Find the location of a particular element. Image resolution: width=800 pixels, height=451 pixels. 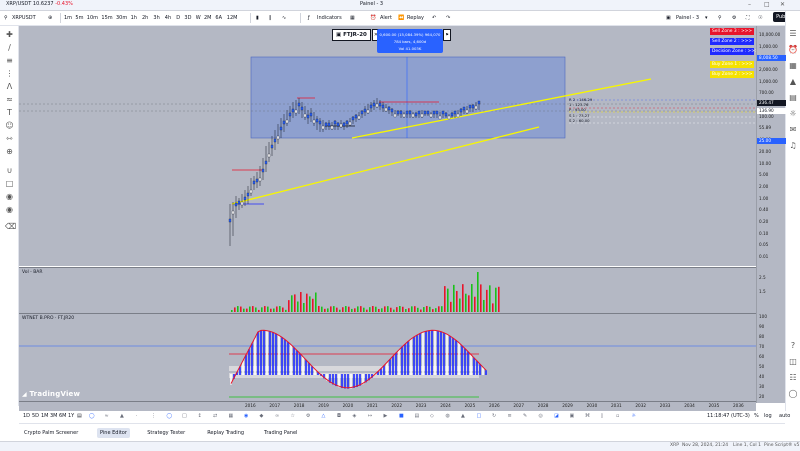

ruler-icon: ⇿ is located at coordinates (9, 138).